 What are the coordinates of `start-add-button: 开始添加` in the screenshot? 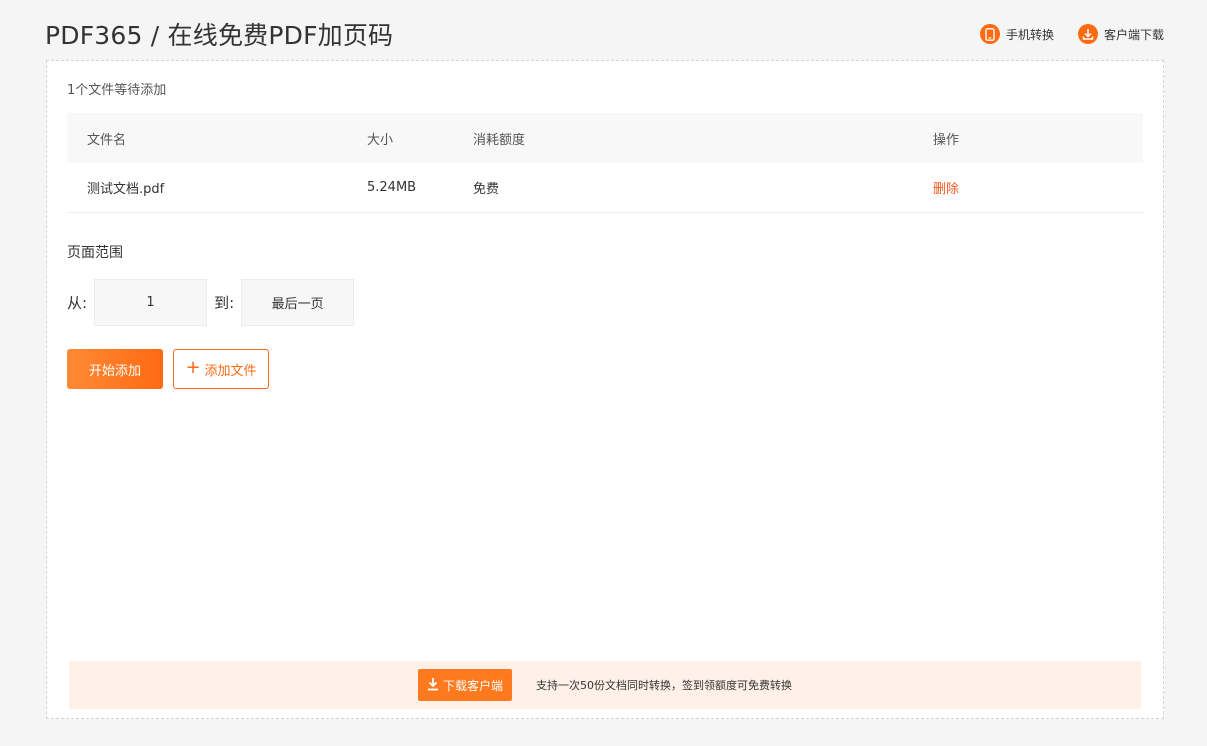 It's located at (115, 369).